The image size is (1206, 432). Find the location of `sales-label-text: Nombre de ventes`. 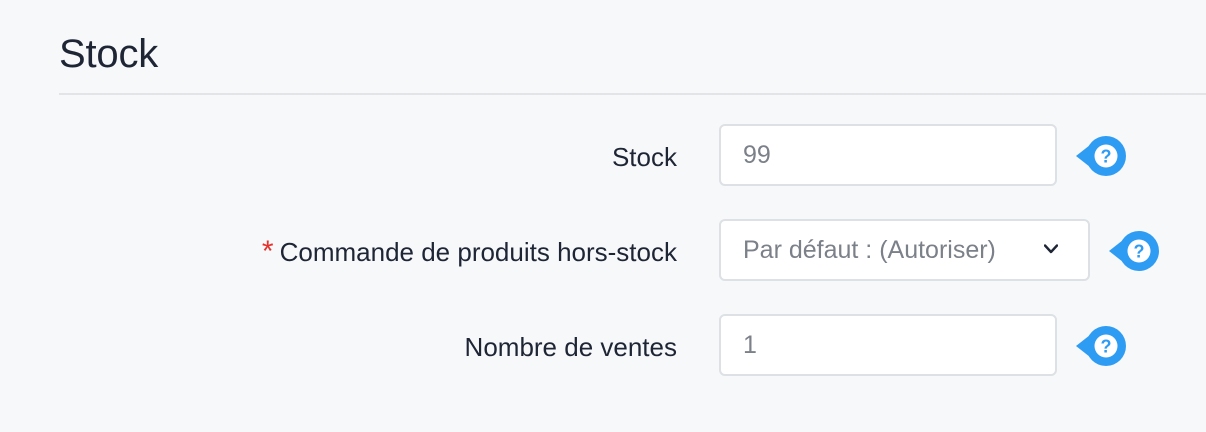

sales-label-text: Nombre de ventes is located at coordinates (570, 347).